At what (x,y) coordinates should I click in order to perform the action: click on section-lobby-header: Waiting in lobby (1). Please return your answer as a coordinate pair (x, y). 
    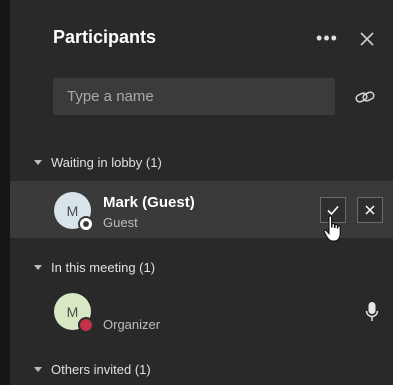
    Looking at the image, I should click on (98, 162).